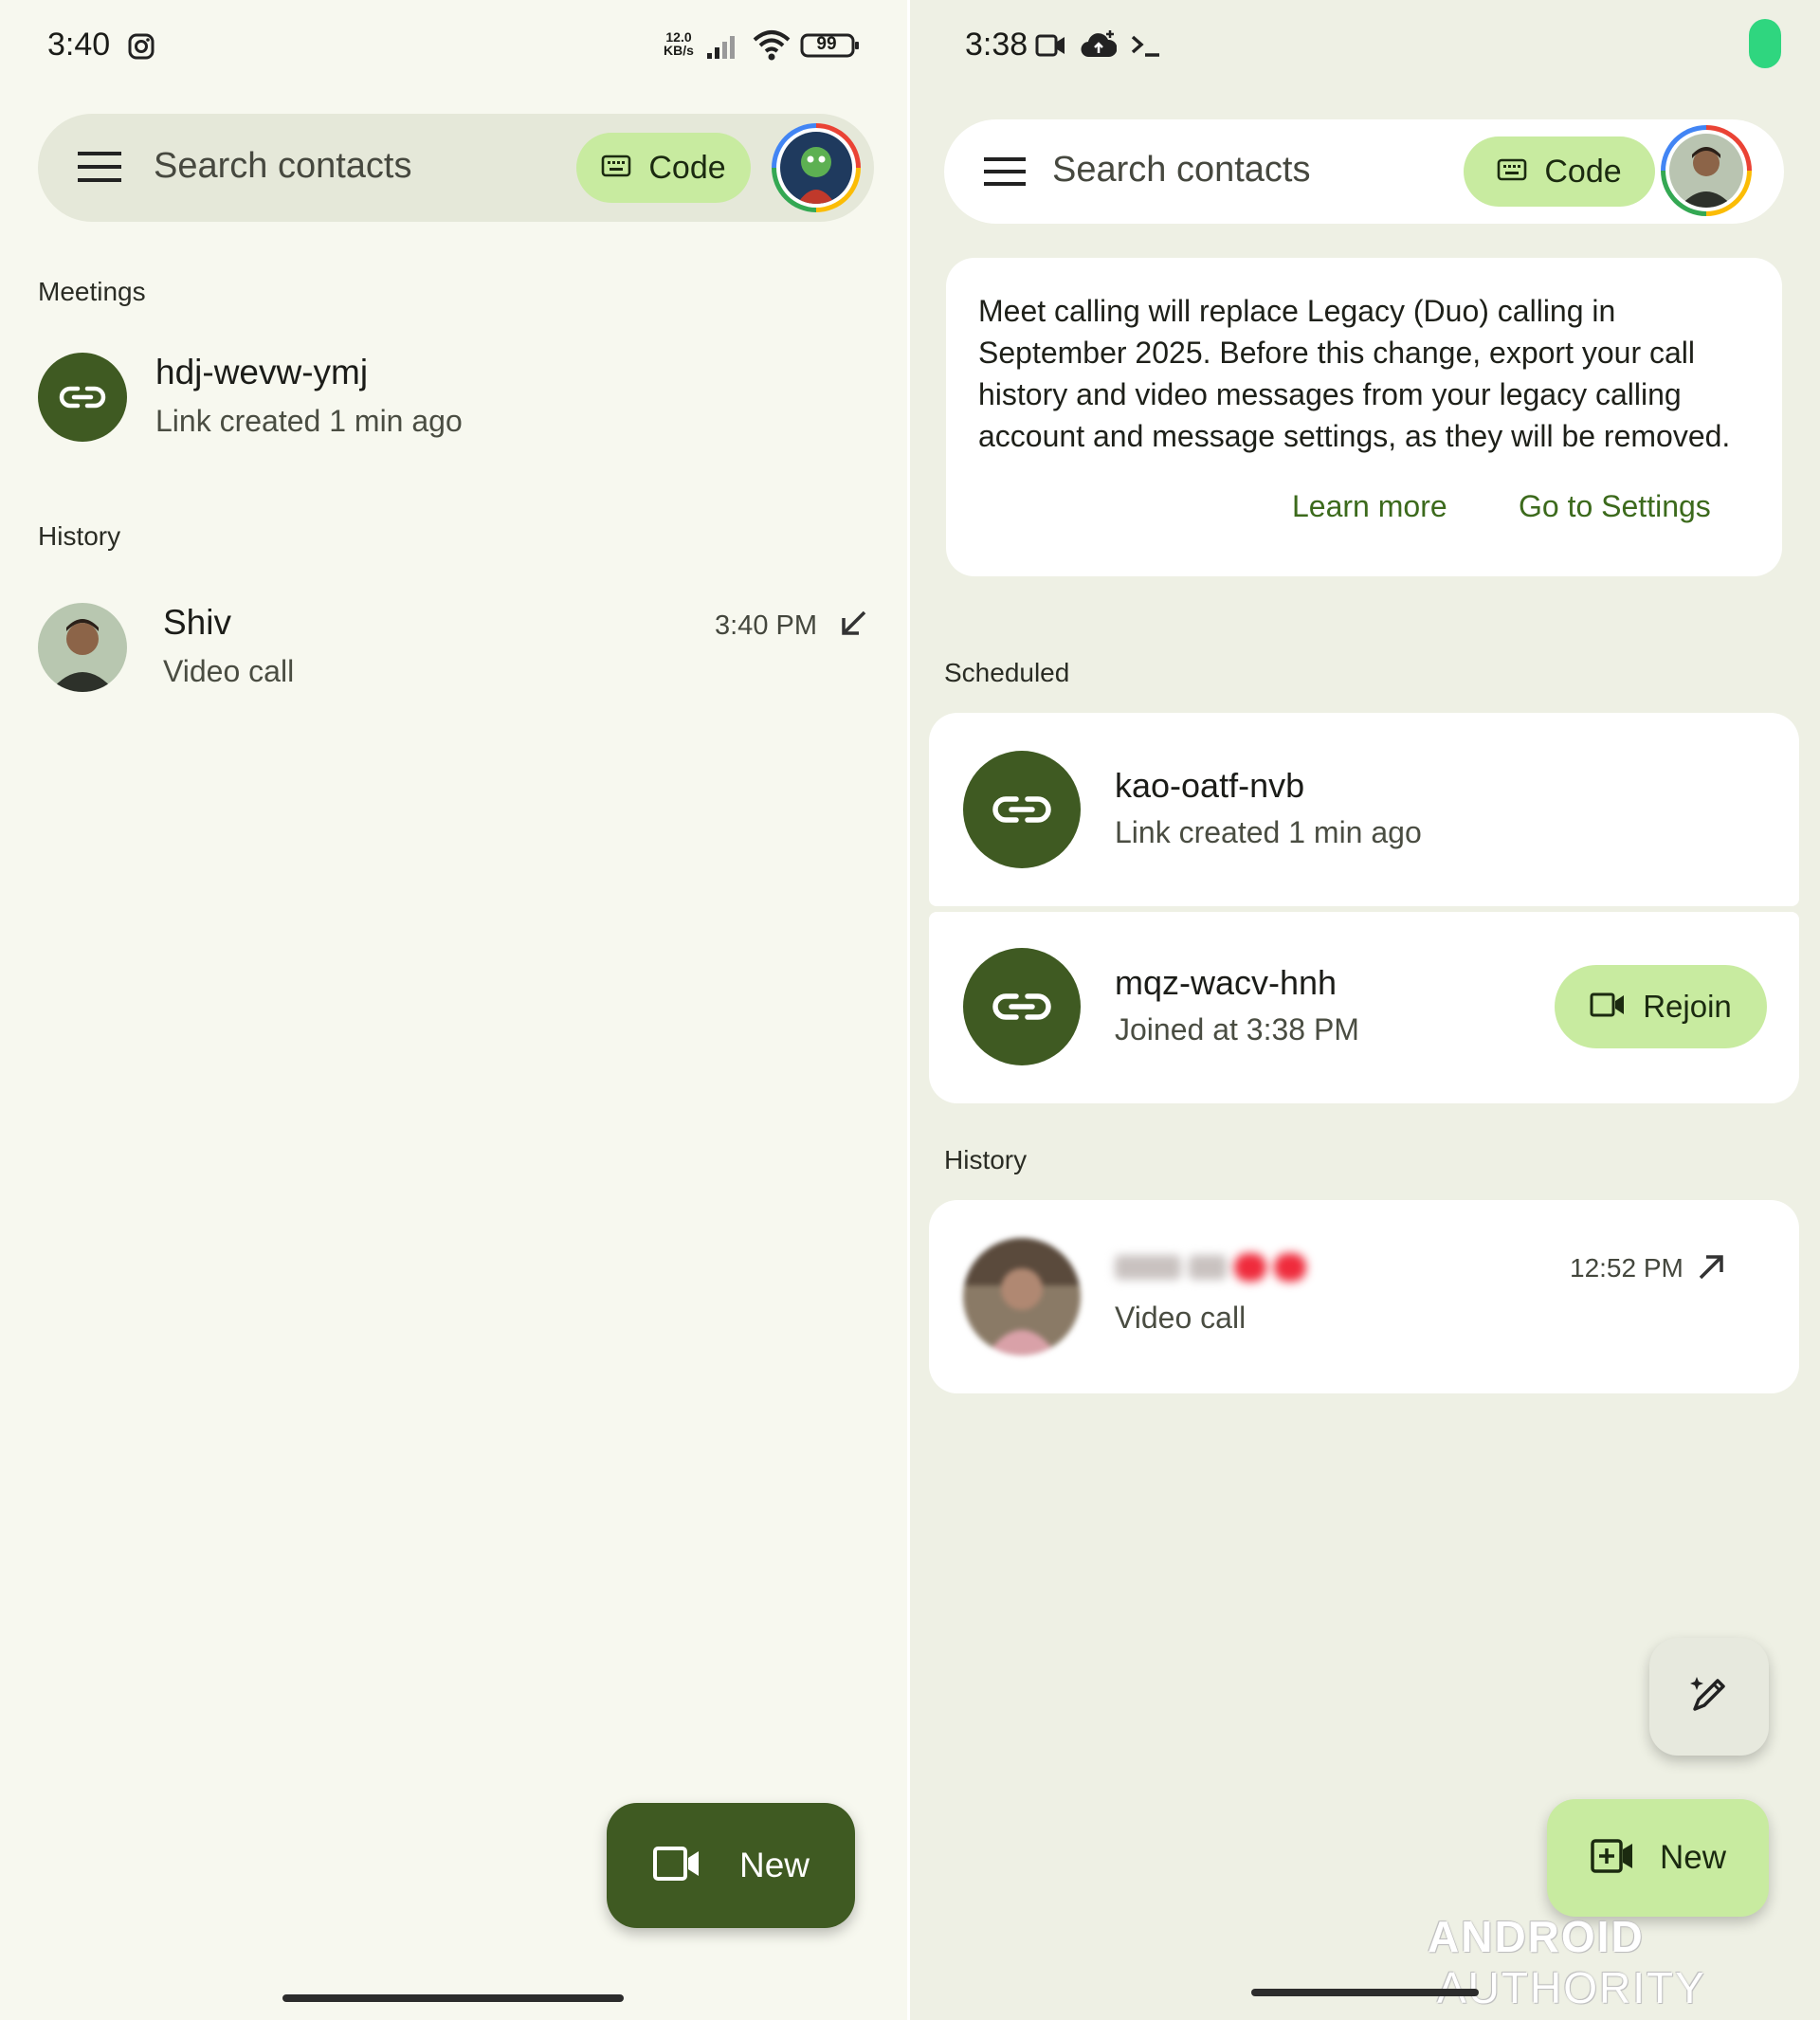 Image resolution: width=1820 pixels, height=2020 pixels. I want to click on meeting-subtitle: Joined at 3:38 PM, so click(1237, 1029).